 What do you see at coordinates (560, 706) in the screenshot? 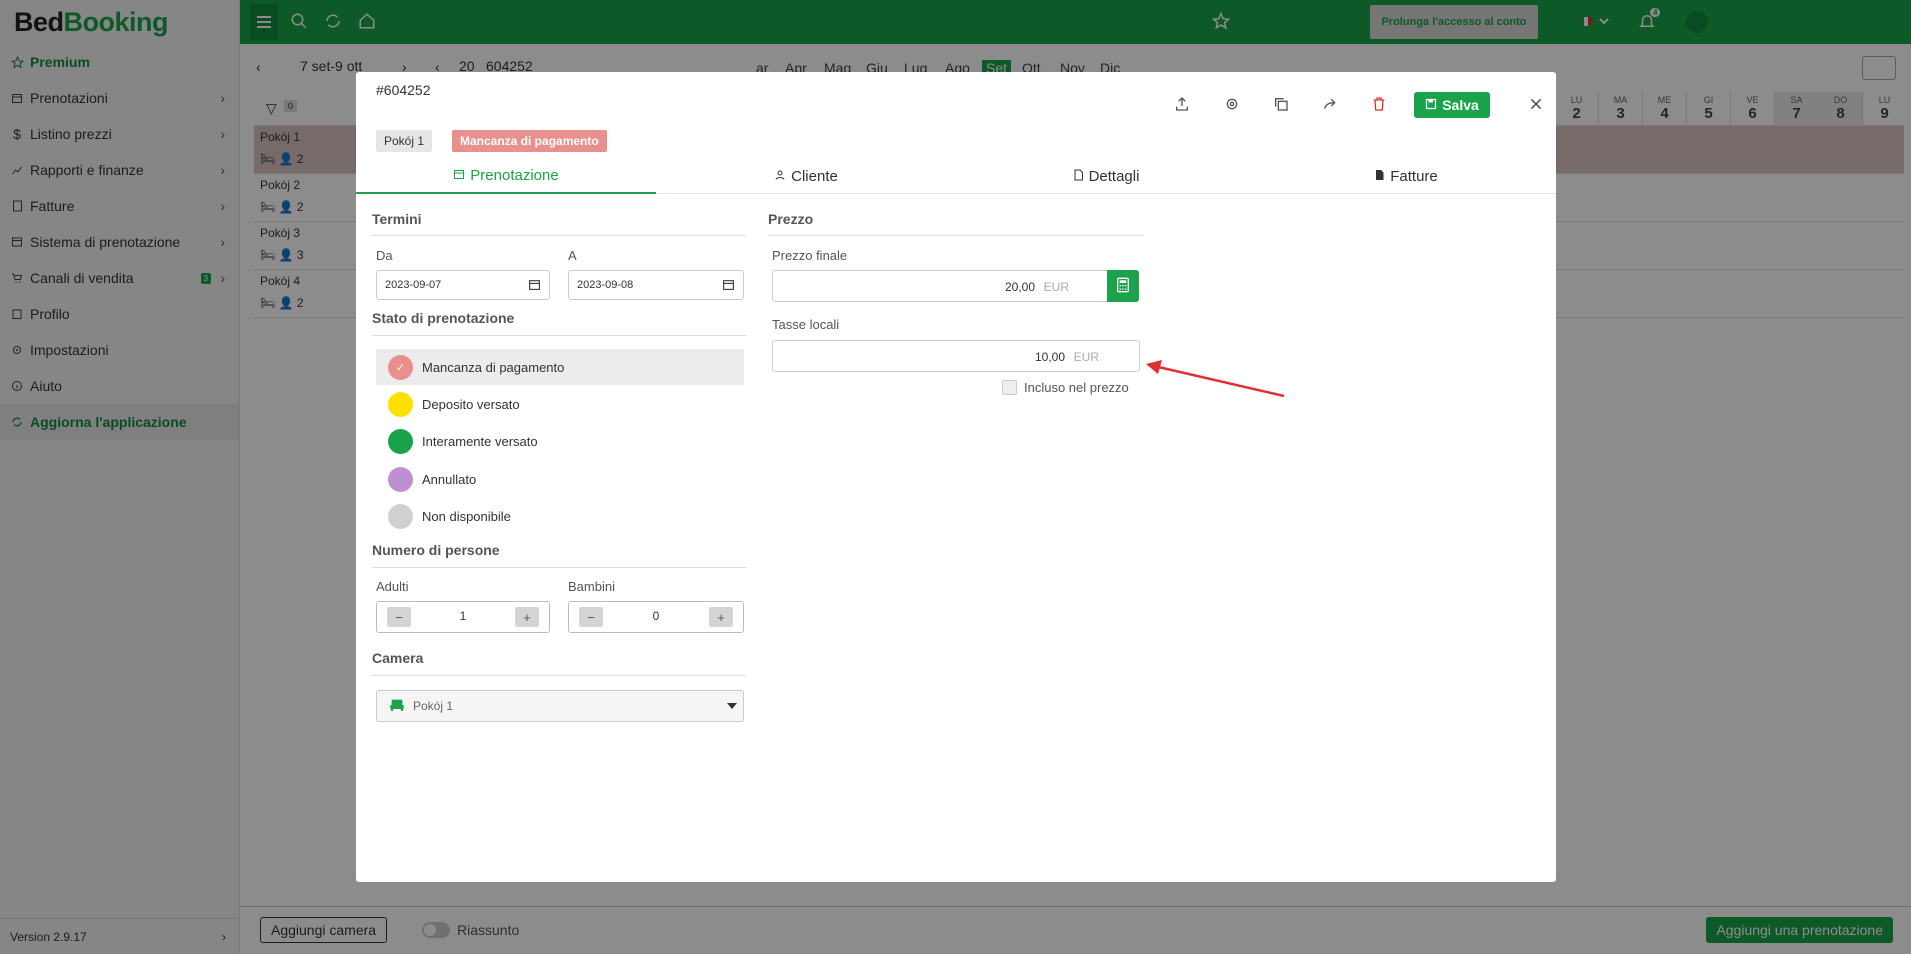
I see `room-select: Pokój 1` at bounding box center [560, 706].